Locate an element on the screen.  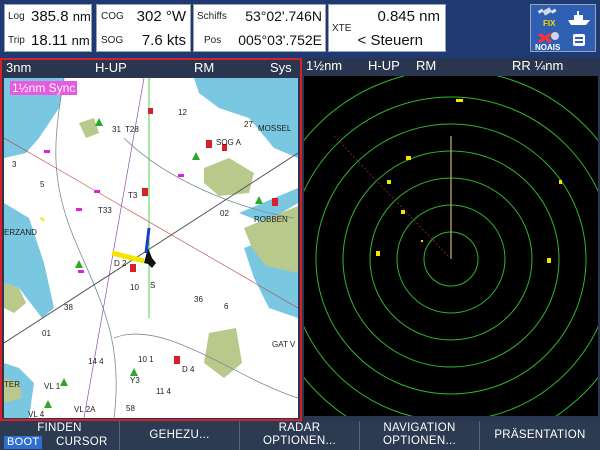
depth-label: 38 is located at coordinates (68, 307).